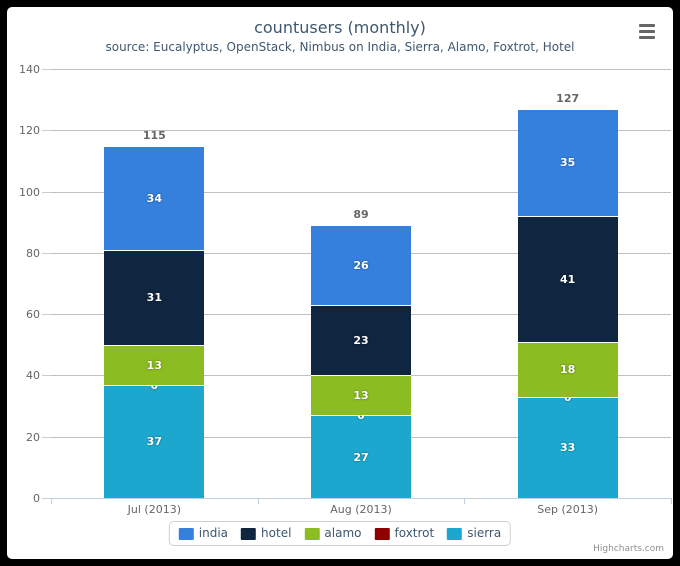 The image size is (680, 566). What do you see at coordinates (361, 215) in the screenshot?
I see `stack-total-label: 89` at bounding box center [361, 215].